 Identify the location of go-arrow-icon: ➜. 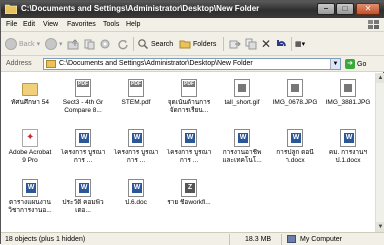
(350, 64).